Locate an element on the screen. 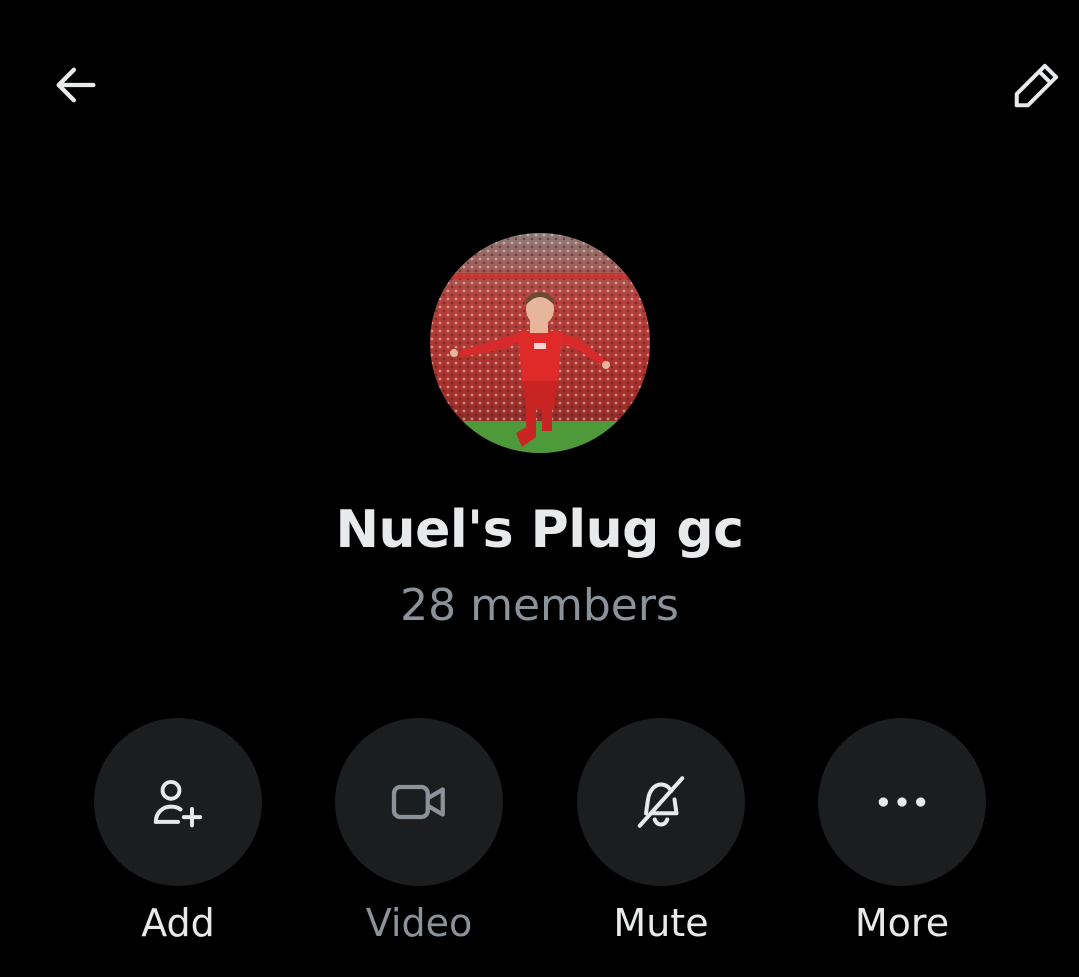 This screenshot has width=1079, height=977. add-member-action: Add is located at coordinates (178, 833).